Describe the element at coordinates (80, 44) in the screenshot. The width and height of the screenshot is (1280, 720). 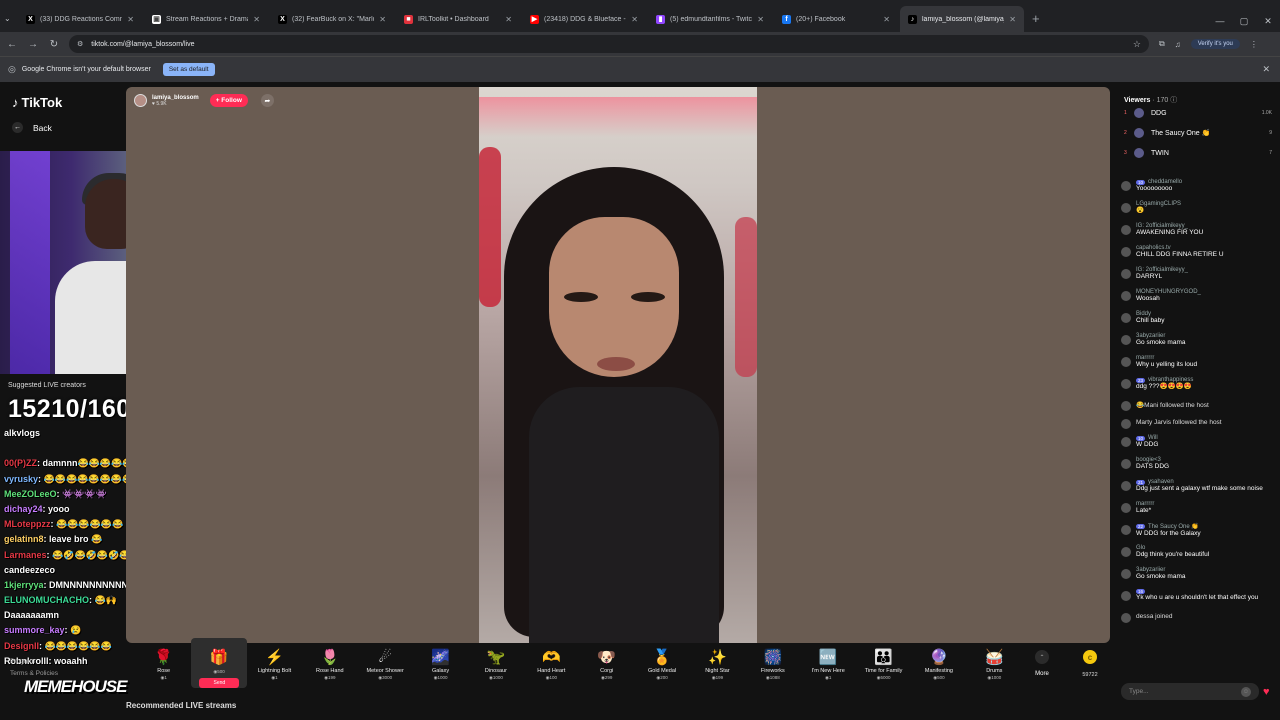
I see `site-info-icon: ⚙` at that location.